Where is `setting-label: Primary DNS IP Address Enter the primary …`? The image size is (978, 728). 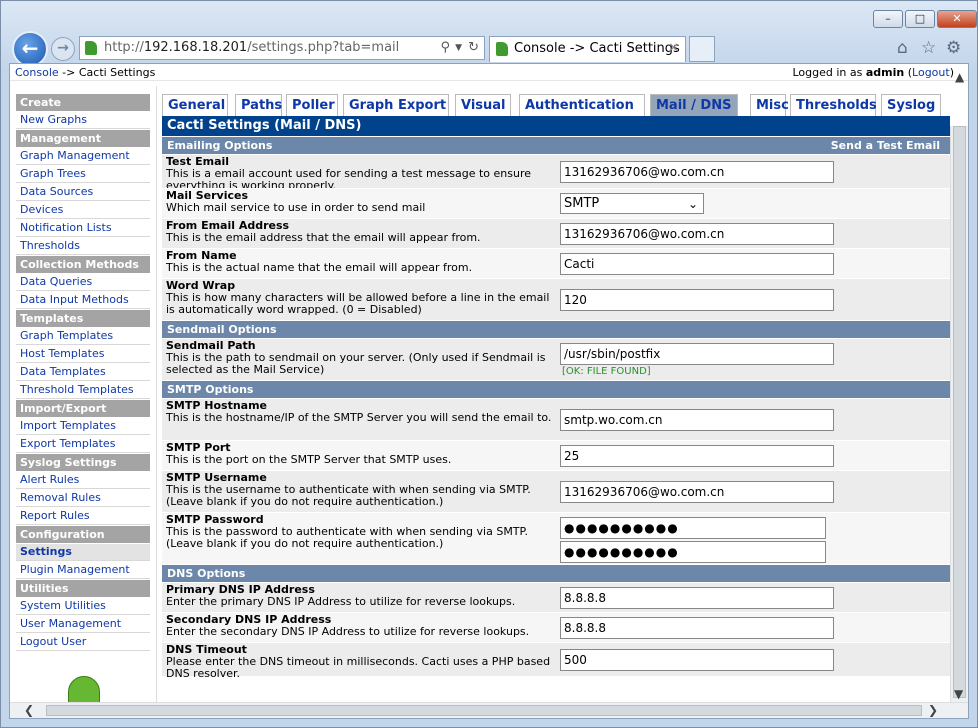 setting-label: Primary DNS IP Address Enter the primary … is located at coordinates (361, 596).